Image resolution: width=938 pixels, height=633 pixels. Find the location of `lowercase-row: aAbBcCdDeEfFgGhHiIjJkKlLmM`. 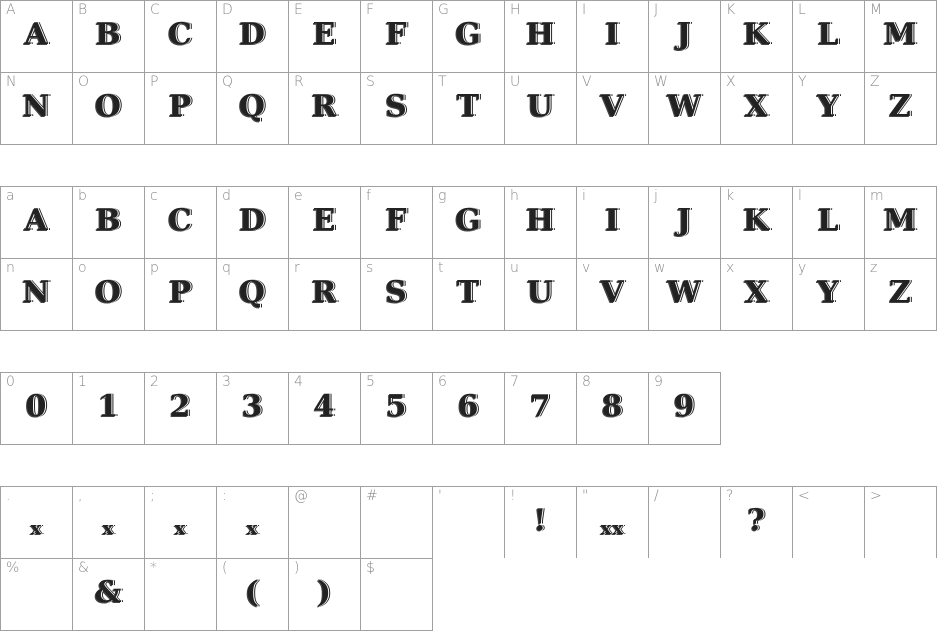

lowercase-row: aAbBcCdDeEfFgGhHiIjJkKlLmM is located at coordinates (468, 222).